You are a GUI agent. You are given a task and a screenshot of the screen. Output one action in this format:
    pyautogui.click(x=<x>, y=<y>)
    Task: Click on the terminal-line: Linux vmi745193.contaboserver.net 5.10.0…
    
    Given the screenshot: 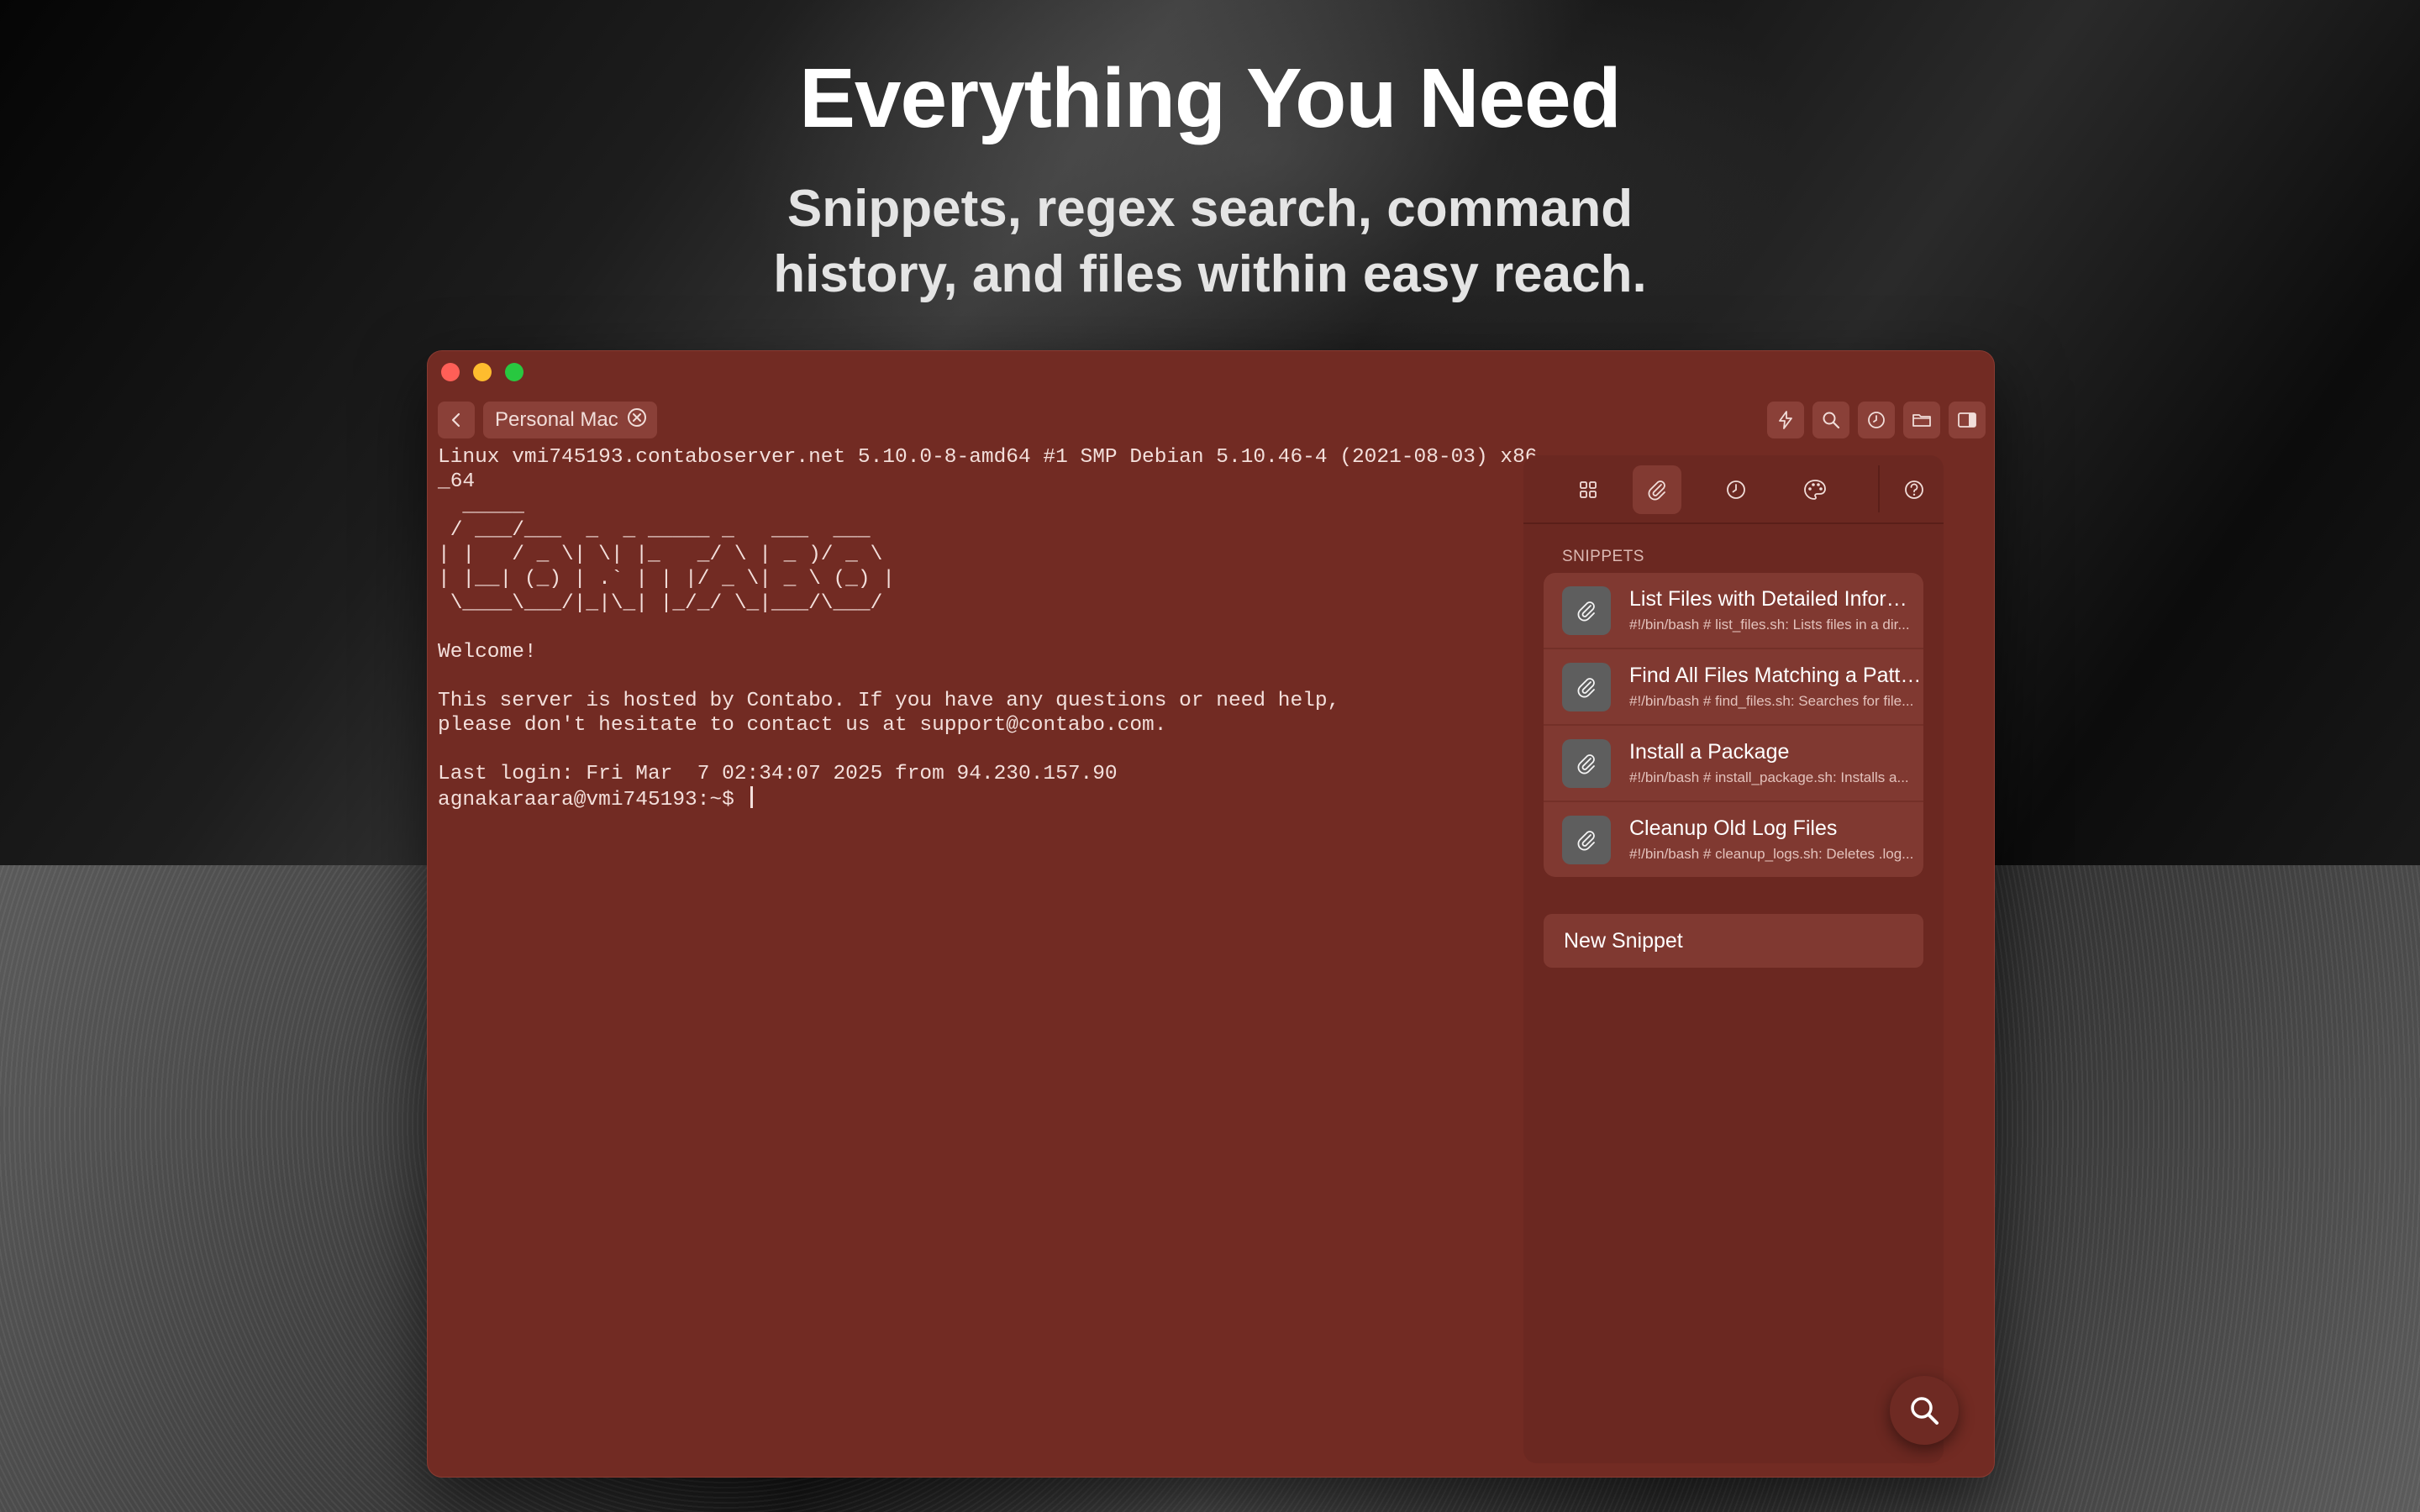 What is the action you would take?
    pyautogui.click(x=988, y=457)
    